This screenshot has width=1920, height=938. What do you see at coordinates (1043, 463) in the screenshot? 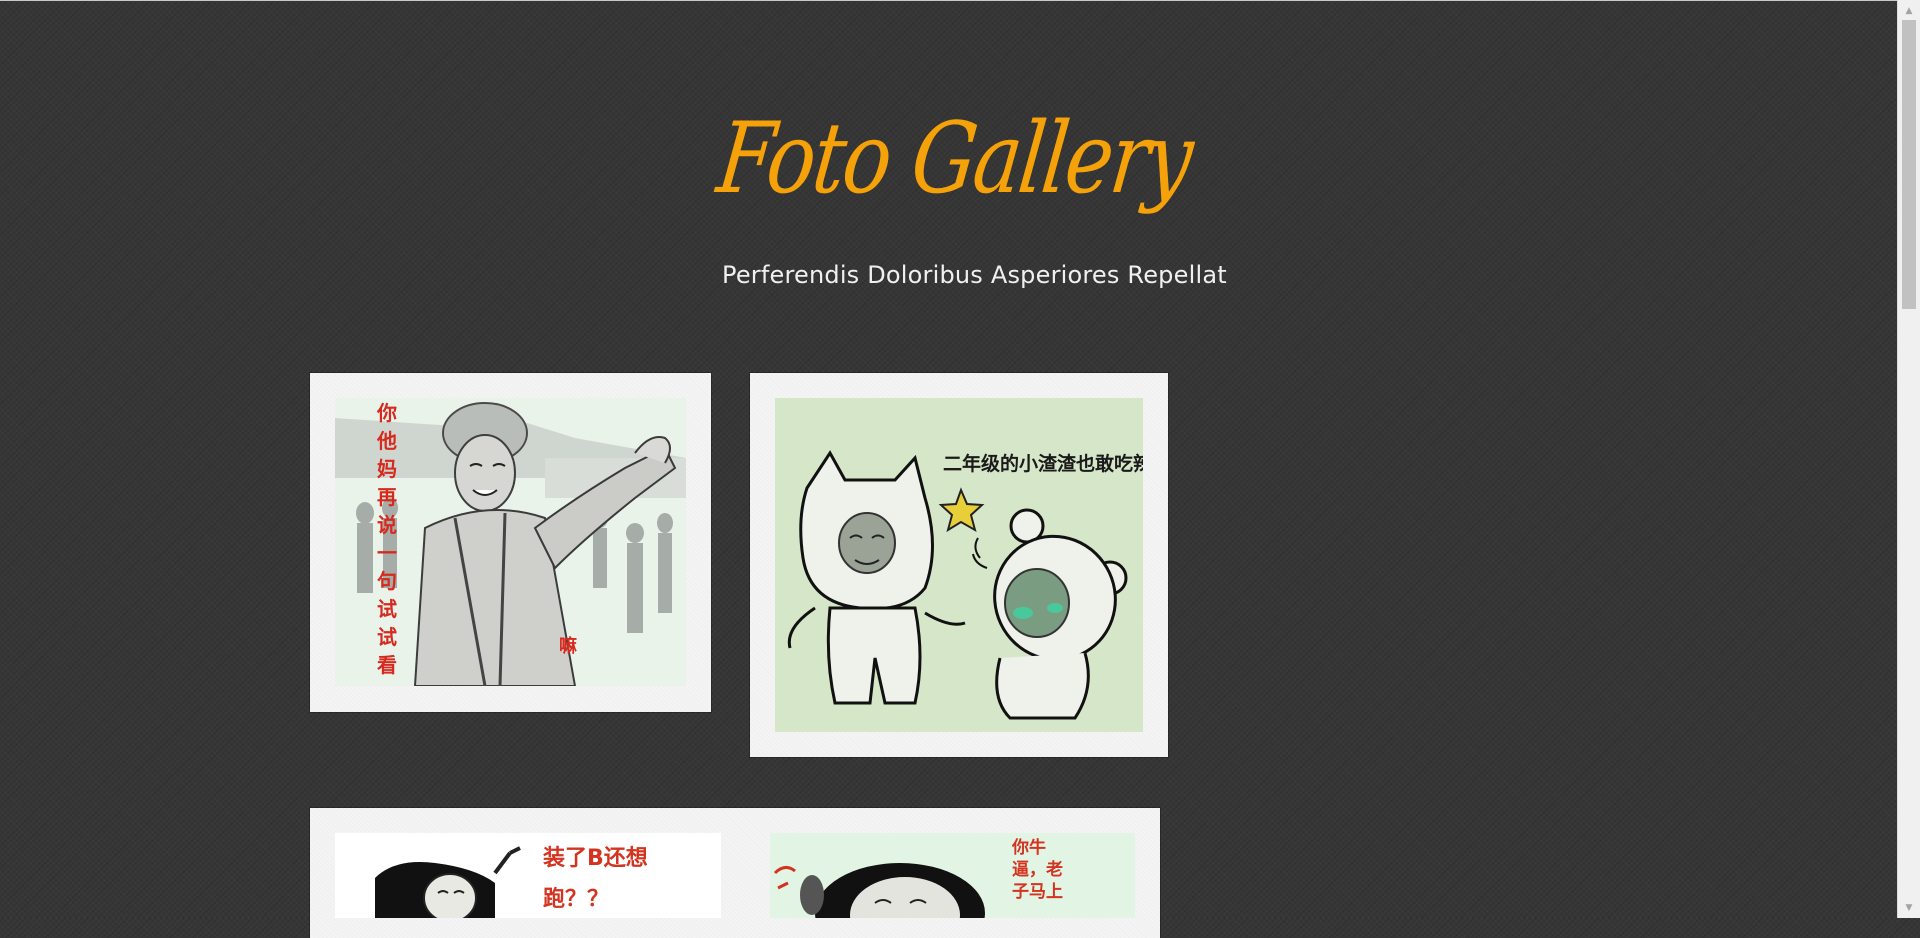
I see `svg-text: 二年级的小渣渣也敢吃辣条` at bounding box center [1043, 463].